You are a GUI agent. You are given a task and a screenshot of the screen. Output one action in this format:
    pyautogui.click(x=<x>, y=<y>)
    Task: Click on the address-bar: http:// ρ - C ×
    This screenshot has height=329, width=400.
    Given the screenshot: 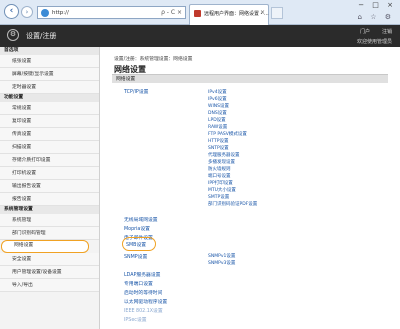 What is the action you would take?
    pyautogui.click(x=111, y=12)
    